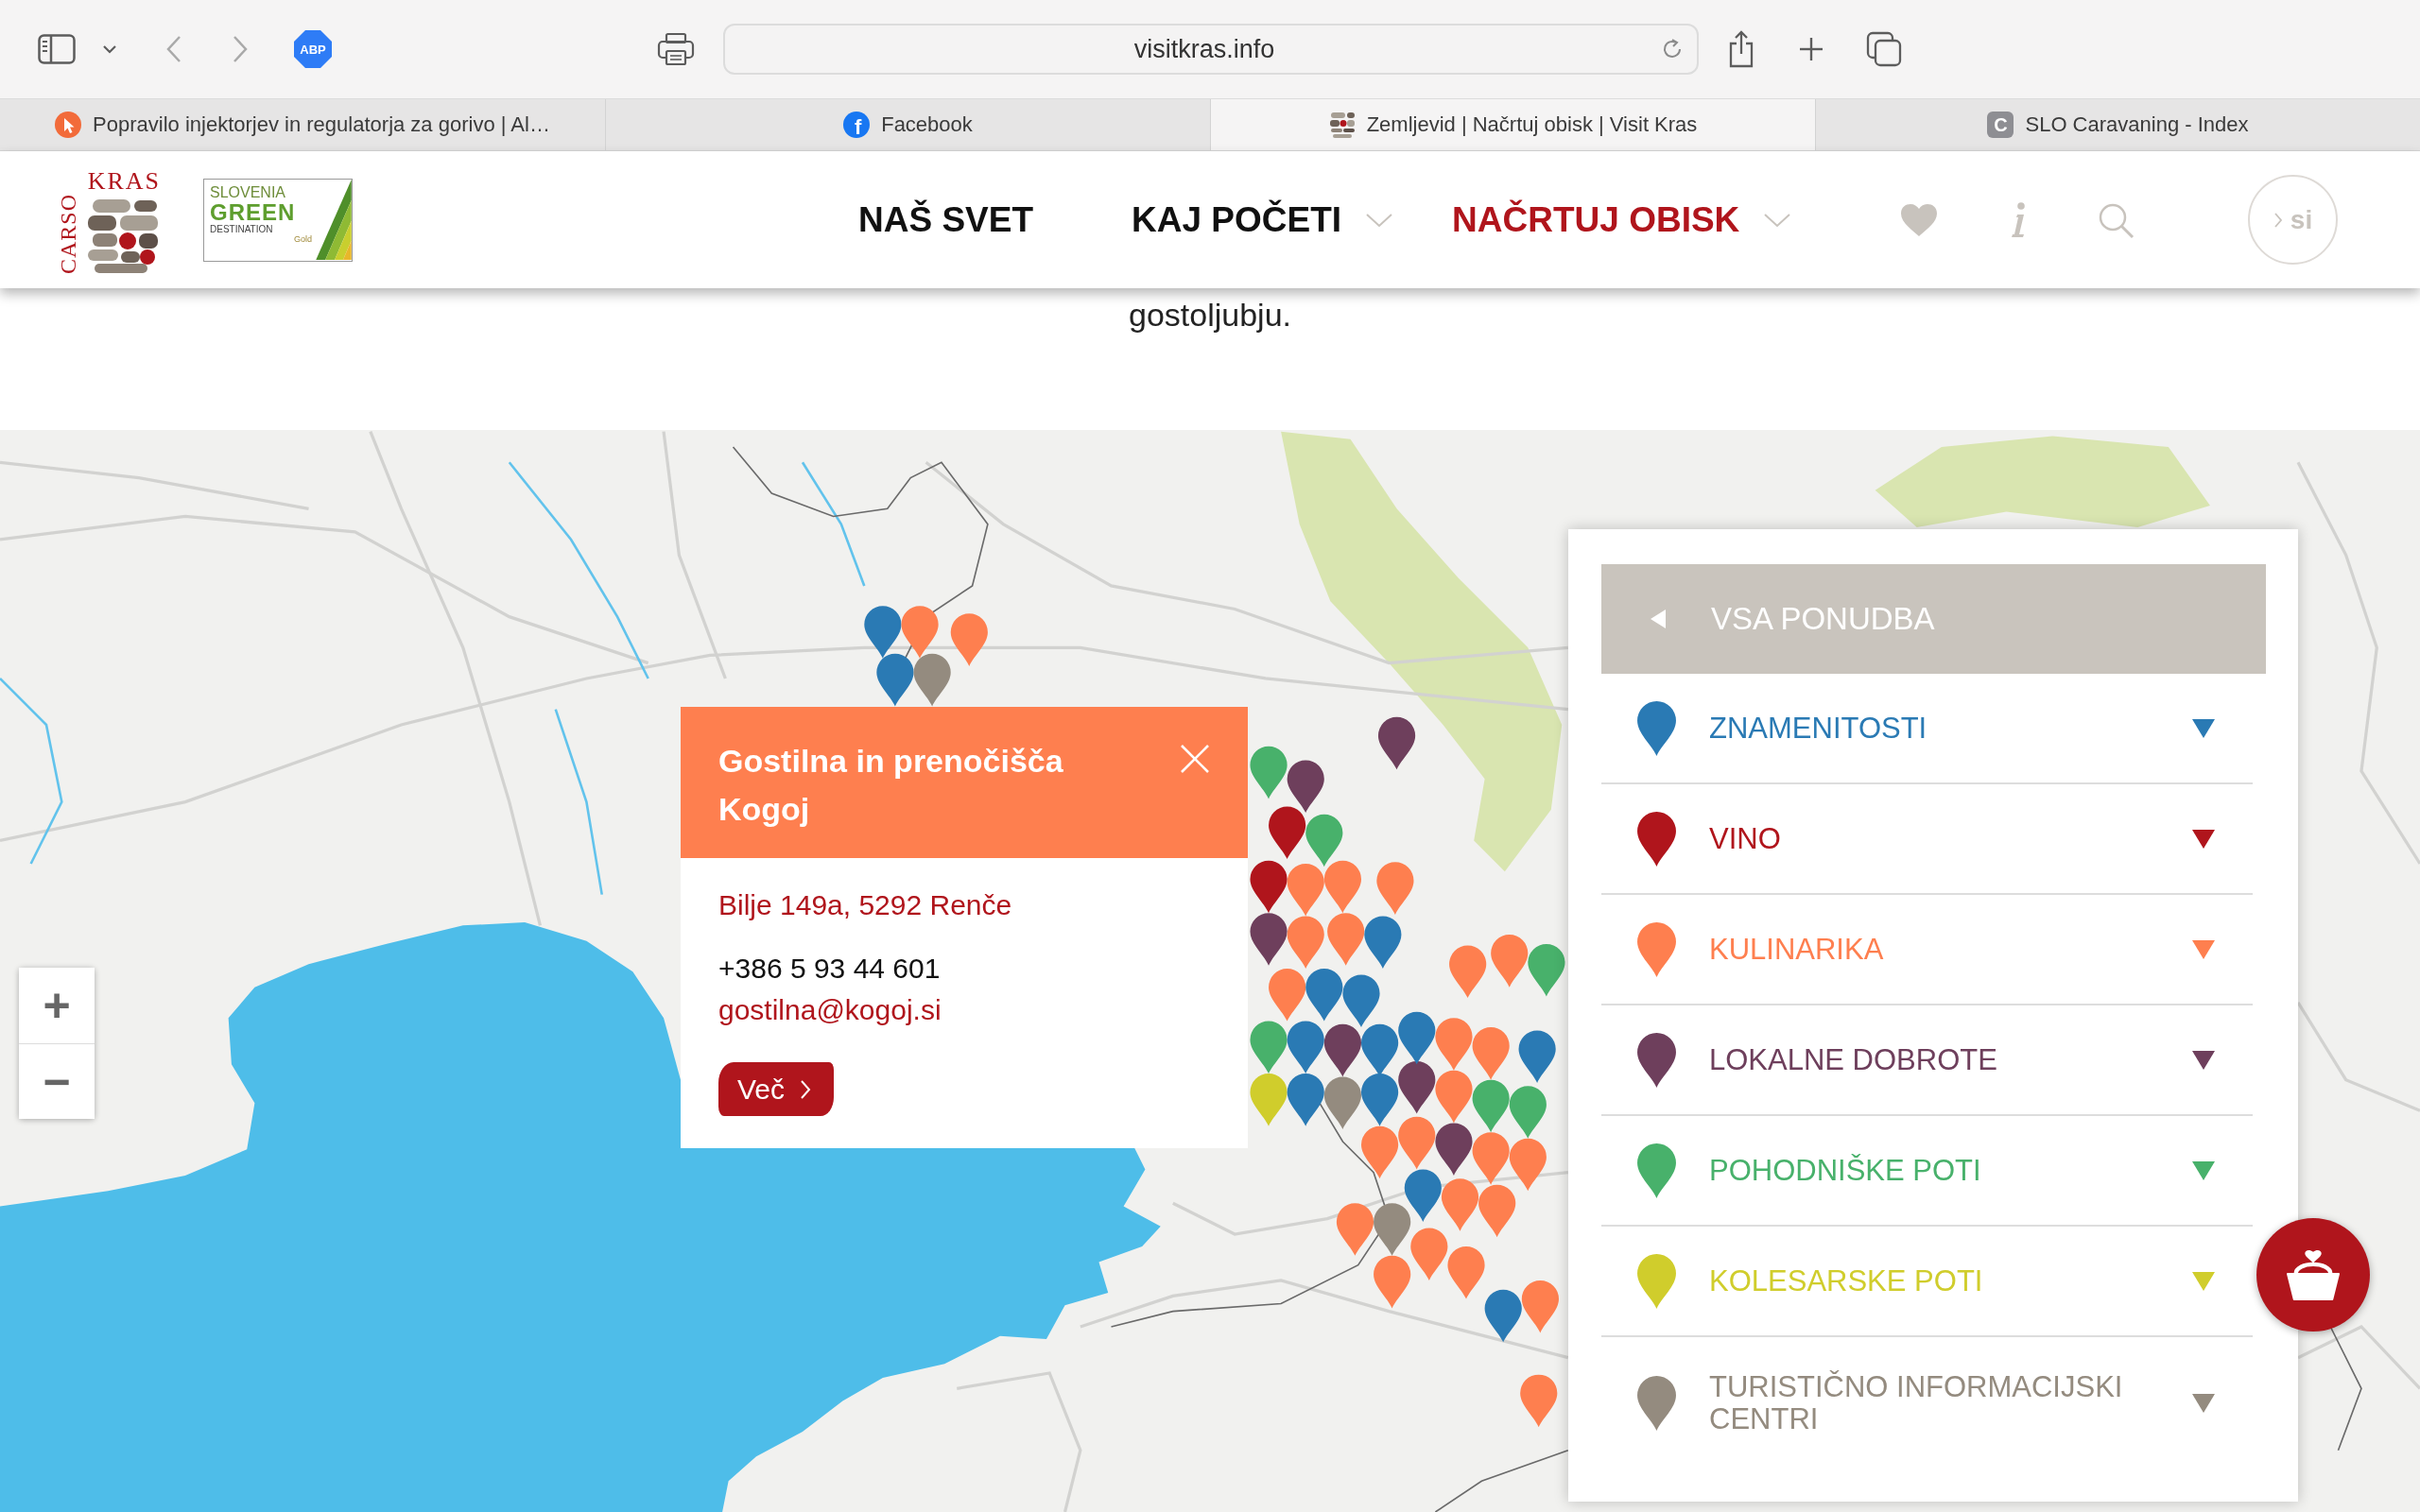 This screenshot has height=1512, width=2420. What do you see at coordinates (241, 49) in the screenshot?
I see `forward-icon` at bounding box center [241, 49].